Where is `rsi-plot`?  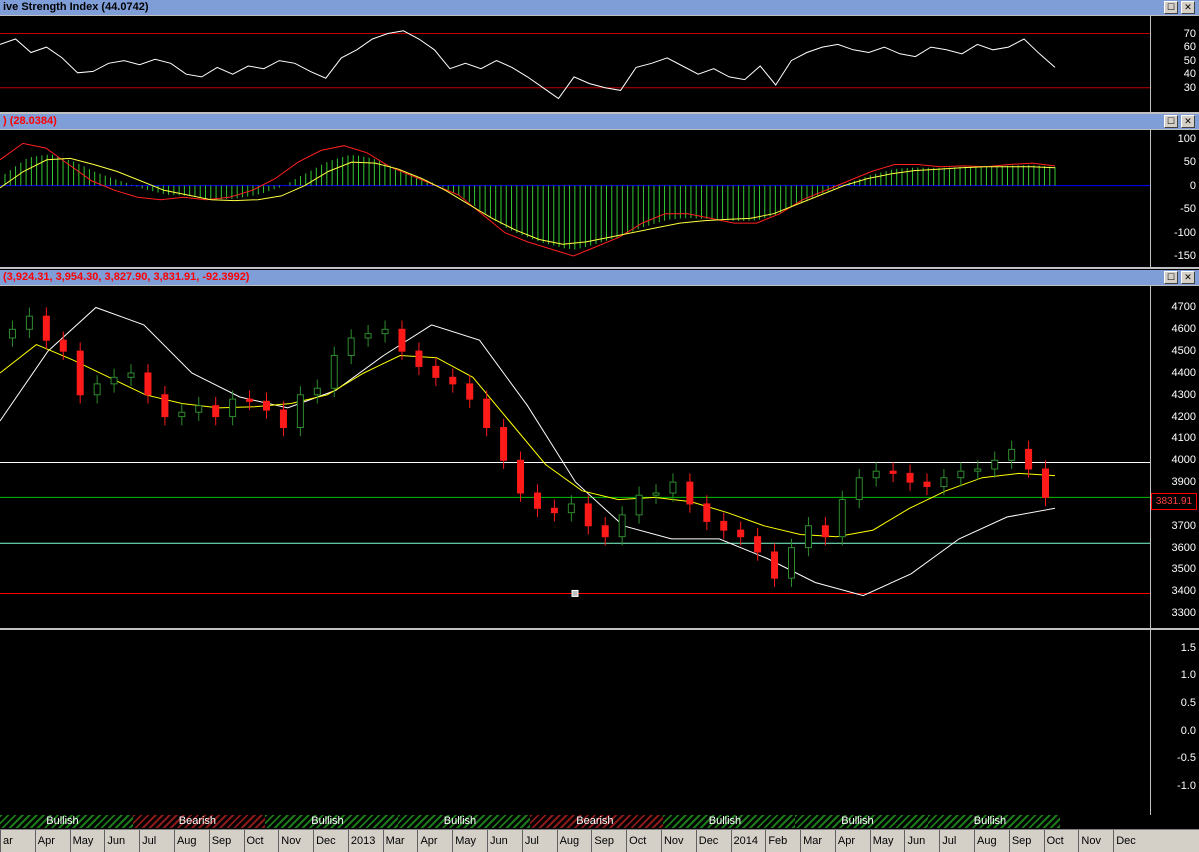 rsi-plot is located at coordinates (575, 65).